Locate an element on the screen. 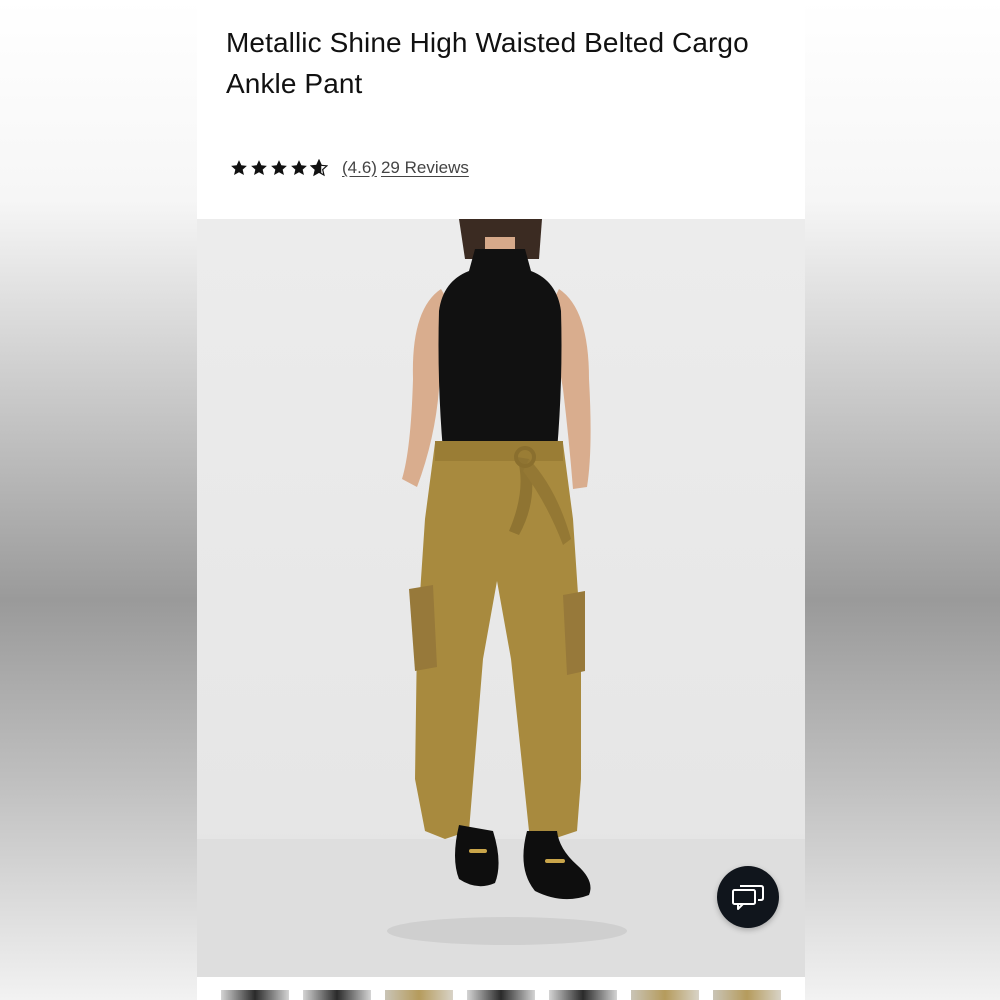 Image resolution: width=1000 pixels, height=1000 pixels. chat-bubbles-icon is located at coordinates (748, 897).